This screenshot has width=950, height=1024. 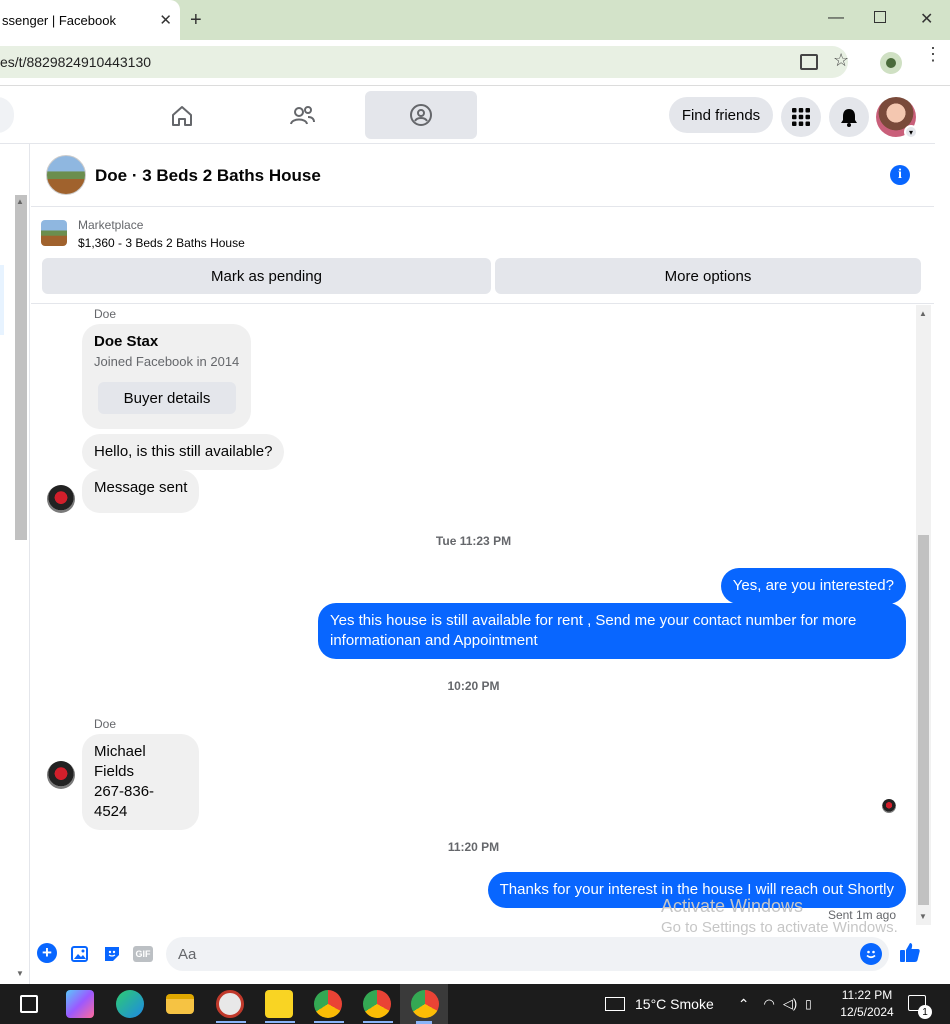 I want to click on listing-avatar, so click(x=66, y=175).